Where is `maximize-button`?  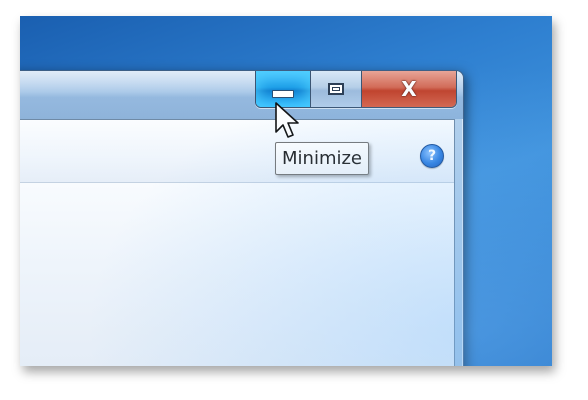 maximize-button is located at coordinates (336, 89).